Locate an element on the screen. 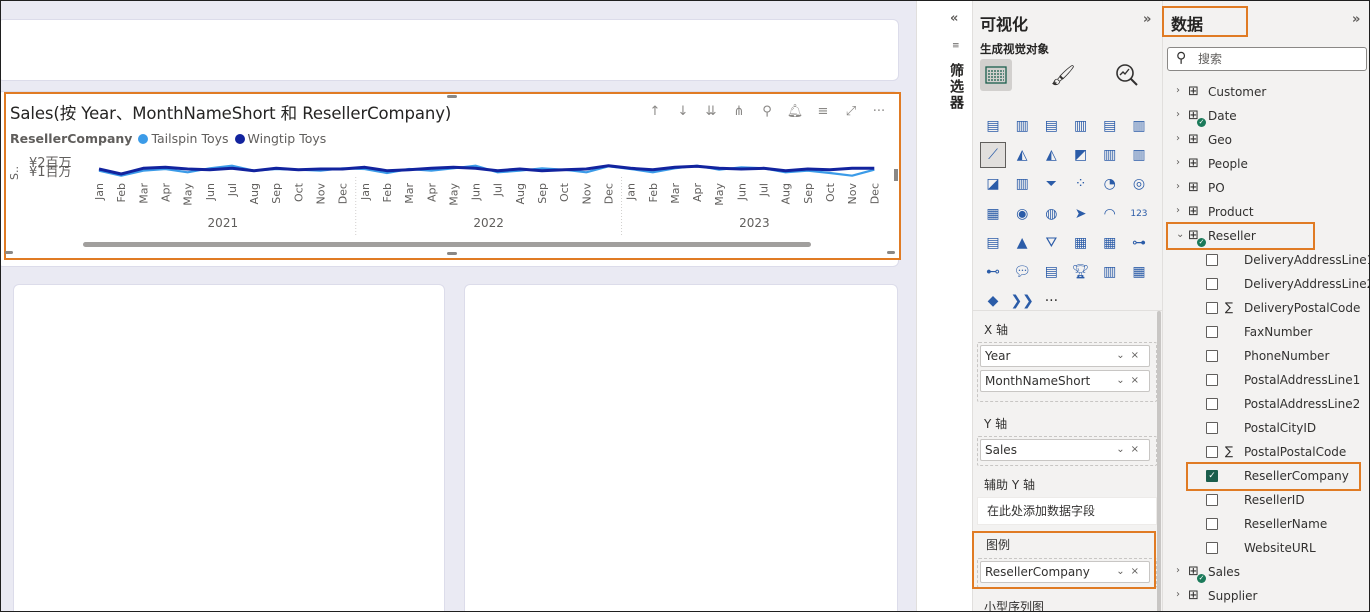 Image resolution: width=1370 pixels, height=612 pixels. field-resellercompany: ResellerCompany is located at coordinates (1296, 476).